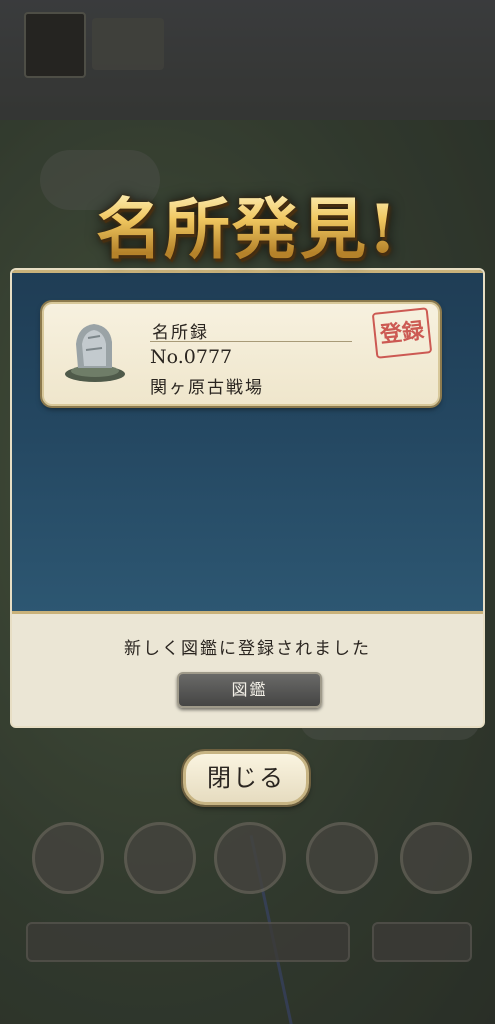 The height and width of the screenshot is (1024, 495). What do you see at coordinates (180, 333) in the screenshot?
I see `card-category-label: 名所録` at bounding box center [180, 333].